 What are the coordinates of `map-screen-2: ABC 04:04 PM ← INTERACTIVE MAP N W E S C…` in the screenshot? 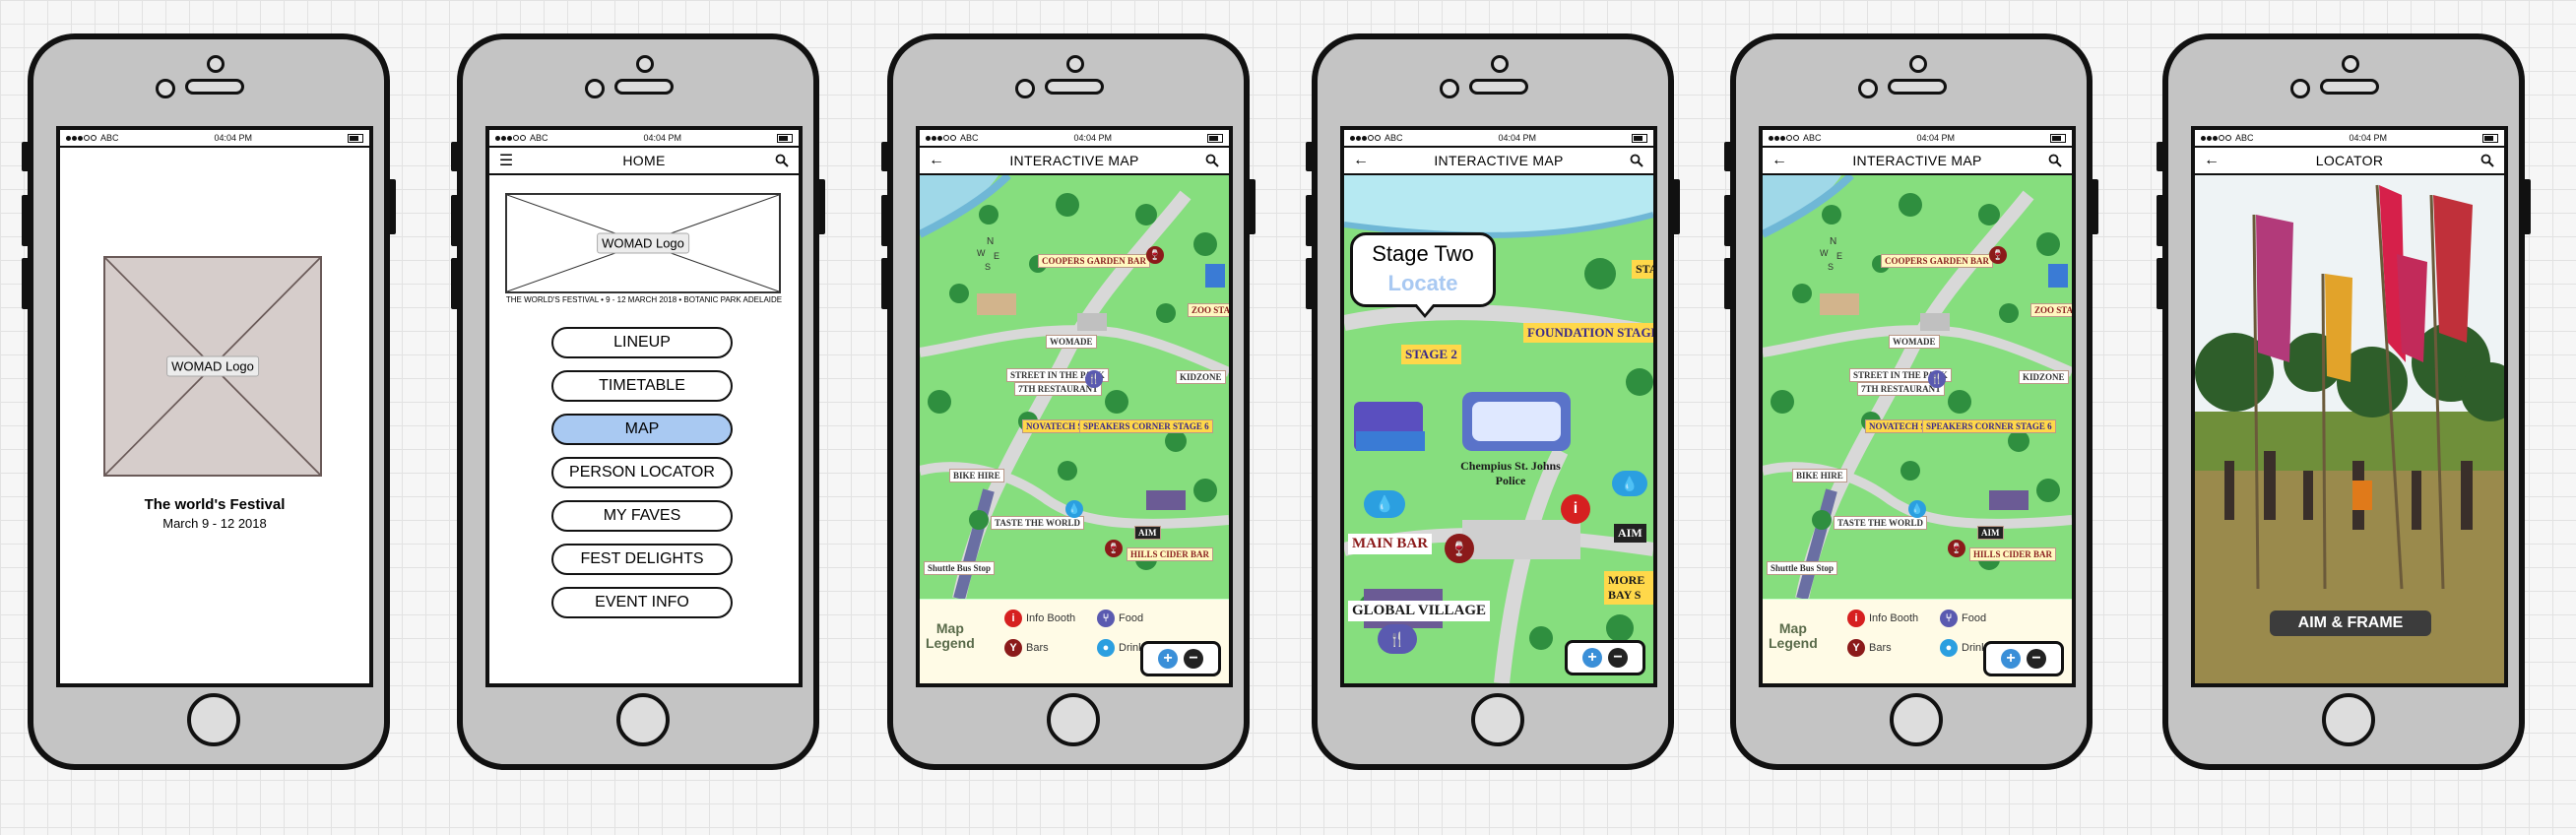 It's located at (1917, 406).